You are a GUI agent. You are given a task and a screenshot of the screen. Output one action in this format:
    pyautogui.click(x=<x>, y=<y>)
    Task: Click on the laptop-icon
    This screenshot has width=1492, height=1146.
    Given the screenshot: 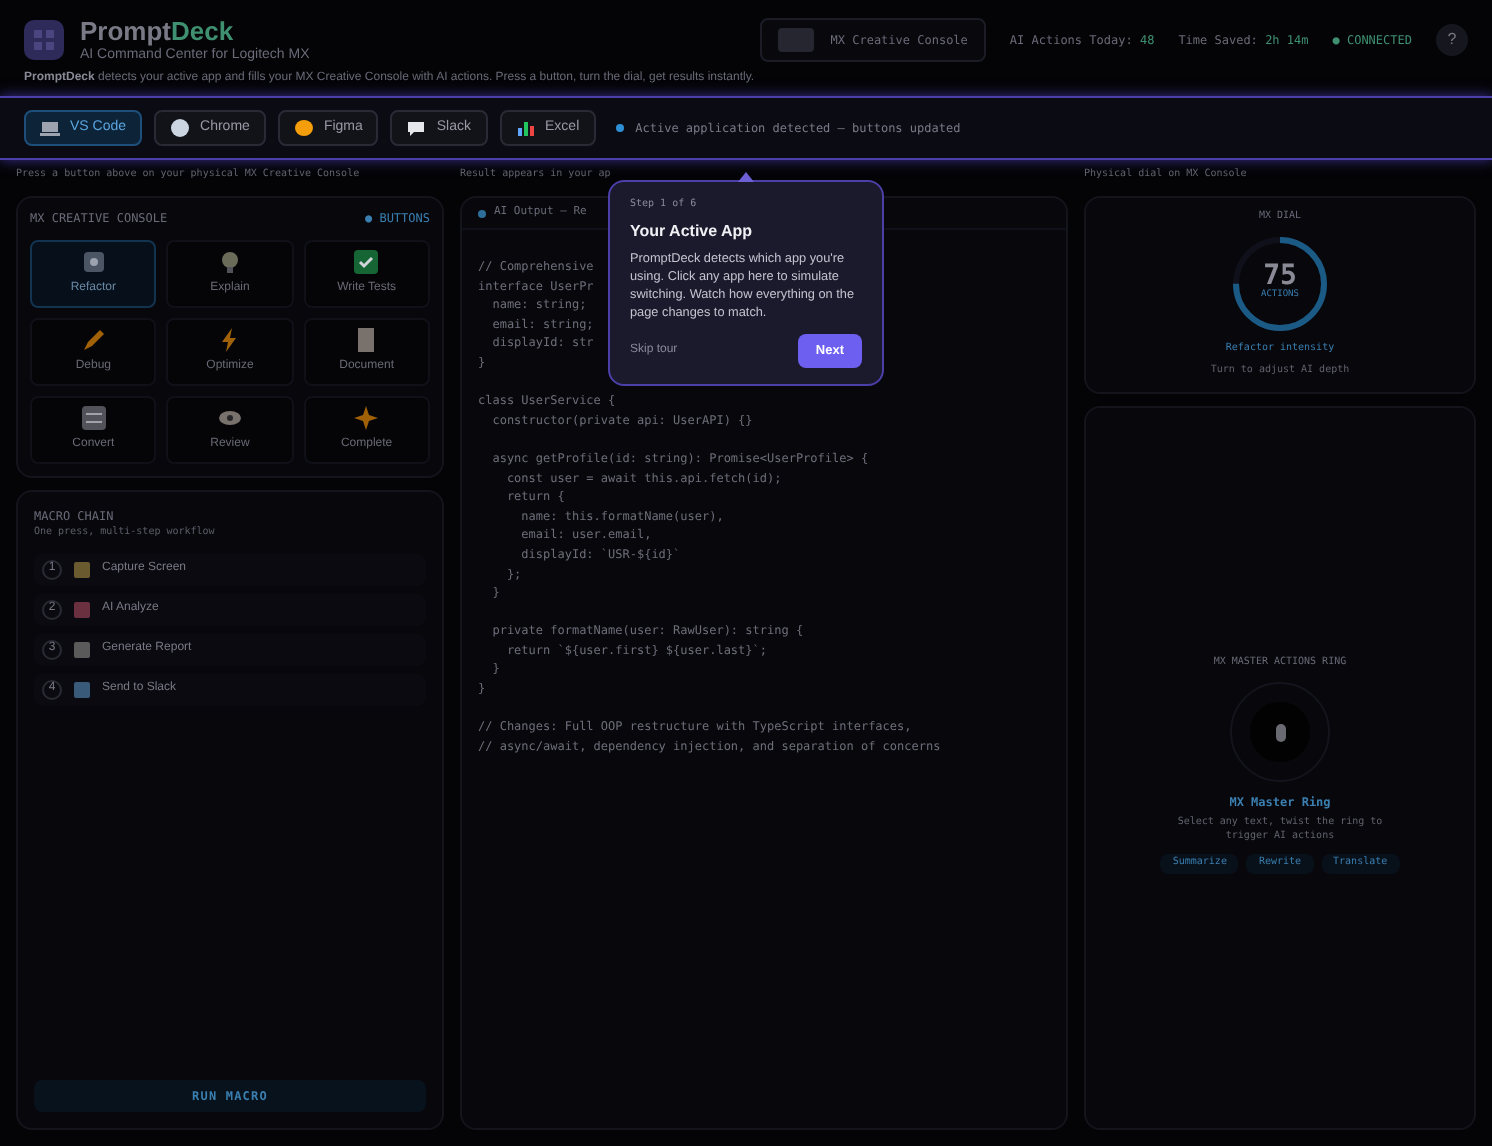 What is the action you would take?
    pyautogui.click(x=50, y=128)
    